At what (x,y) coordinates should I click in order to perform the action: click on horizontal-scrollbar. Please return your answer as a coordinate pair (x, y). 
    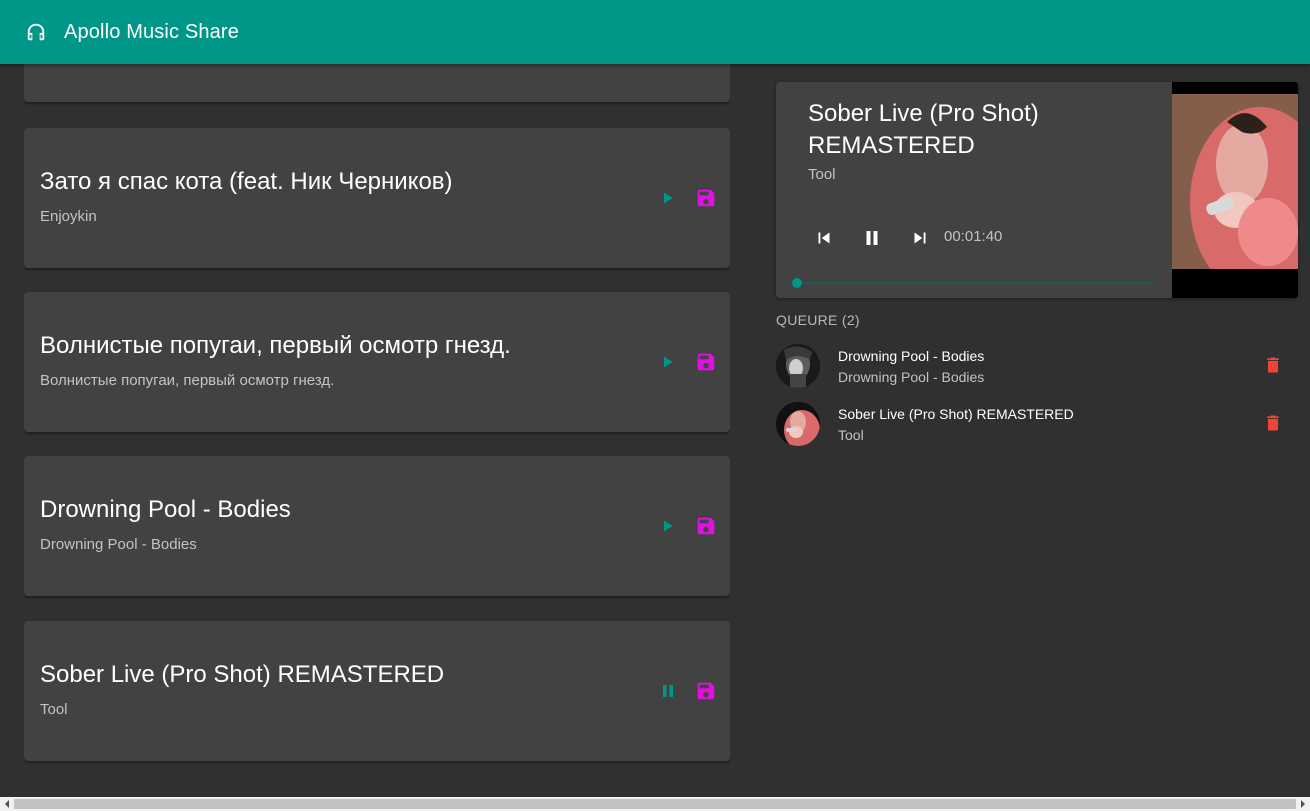
    Looking at the image, I should click on (655, 804).